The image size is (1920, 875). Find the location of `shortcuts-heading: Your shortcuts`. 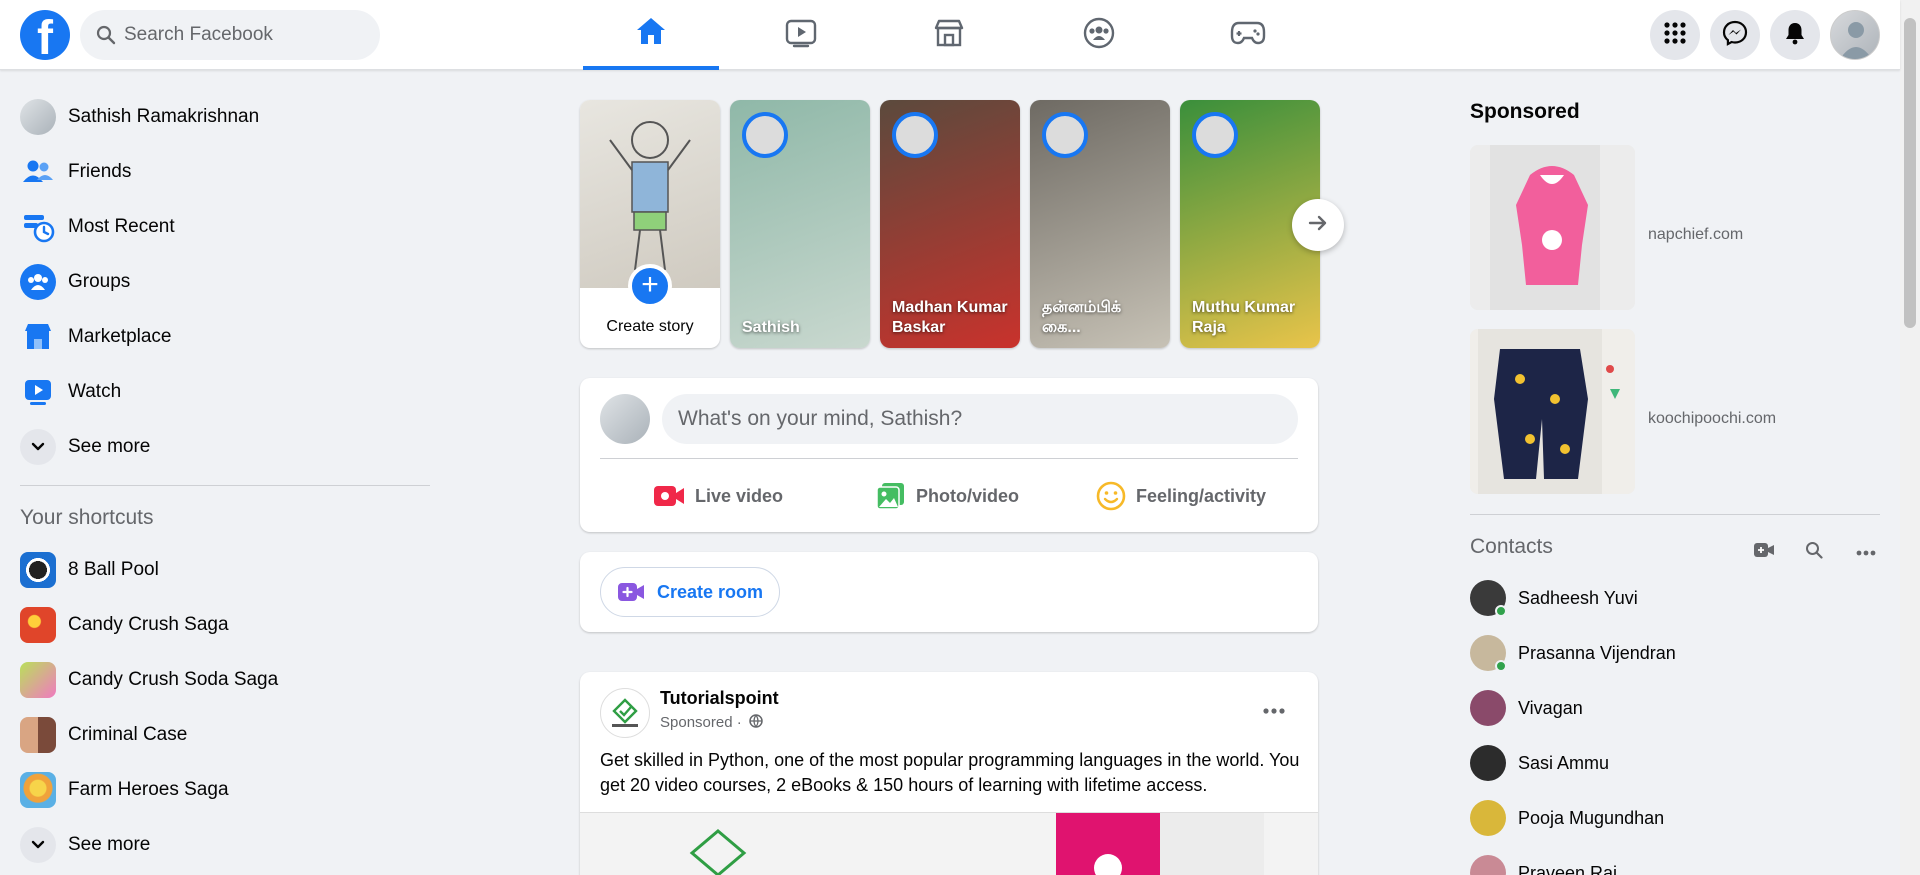

shortcuts-heading: Your shortcuts is located at coordinates (87, 517).